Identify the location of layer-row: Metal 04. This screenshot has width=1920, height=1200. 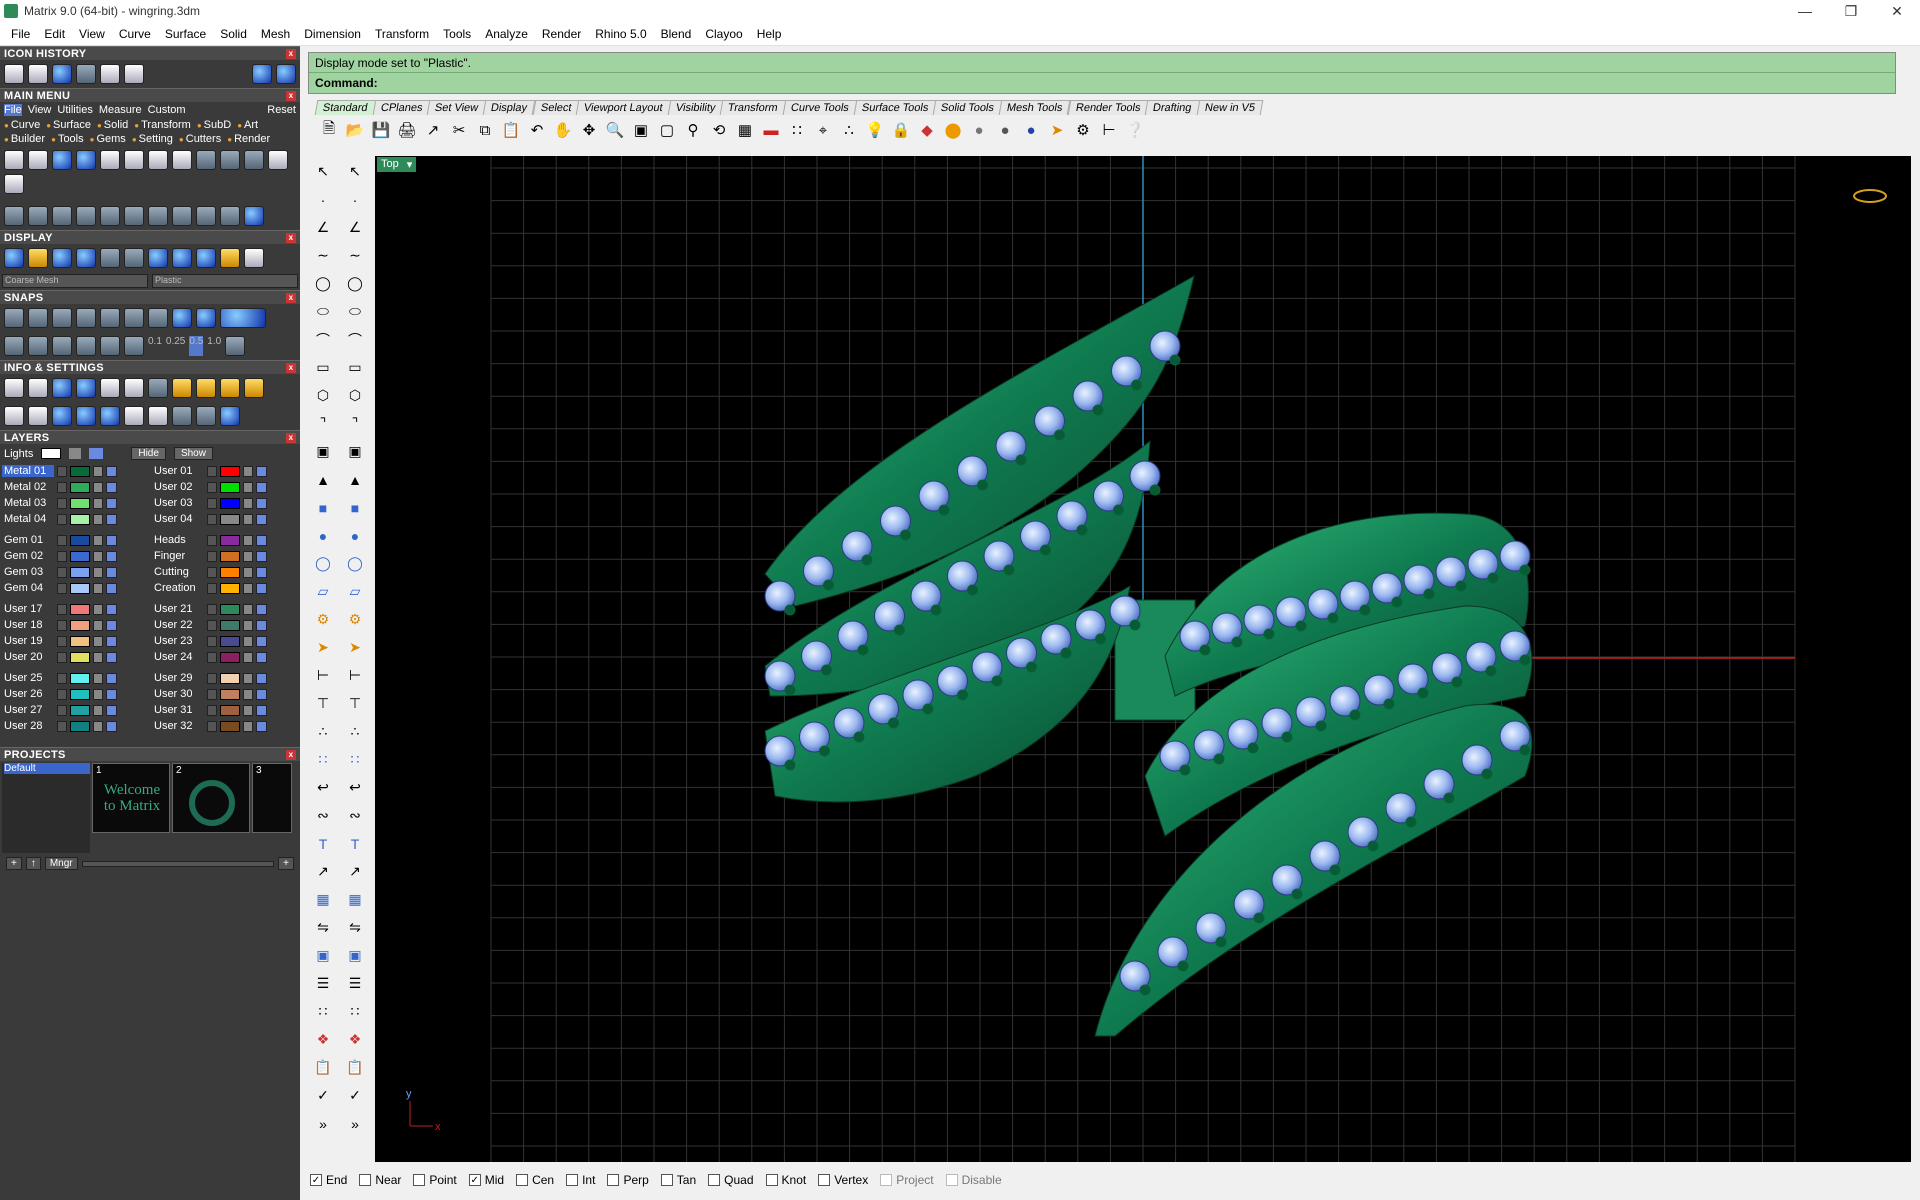
(77, 519).